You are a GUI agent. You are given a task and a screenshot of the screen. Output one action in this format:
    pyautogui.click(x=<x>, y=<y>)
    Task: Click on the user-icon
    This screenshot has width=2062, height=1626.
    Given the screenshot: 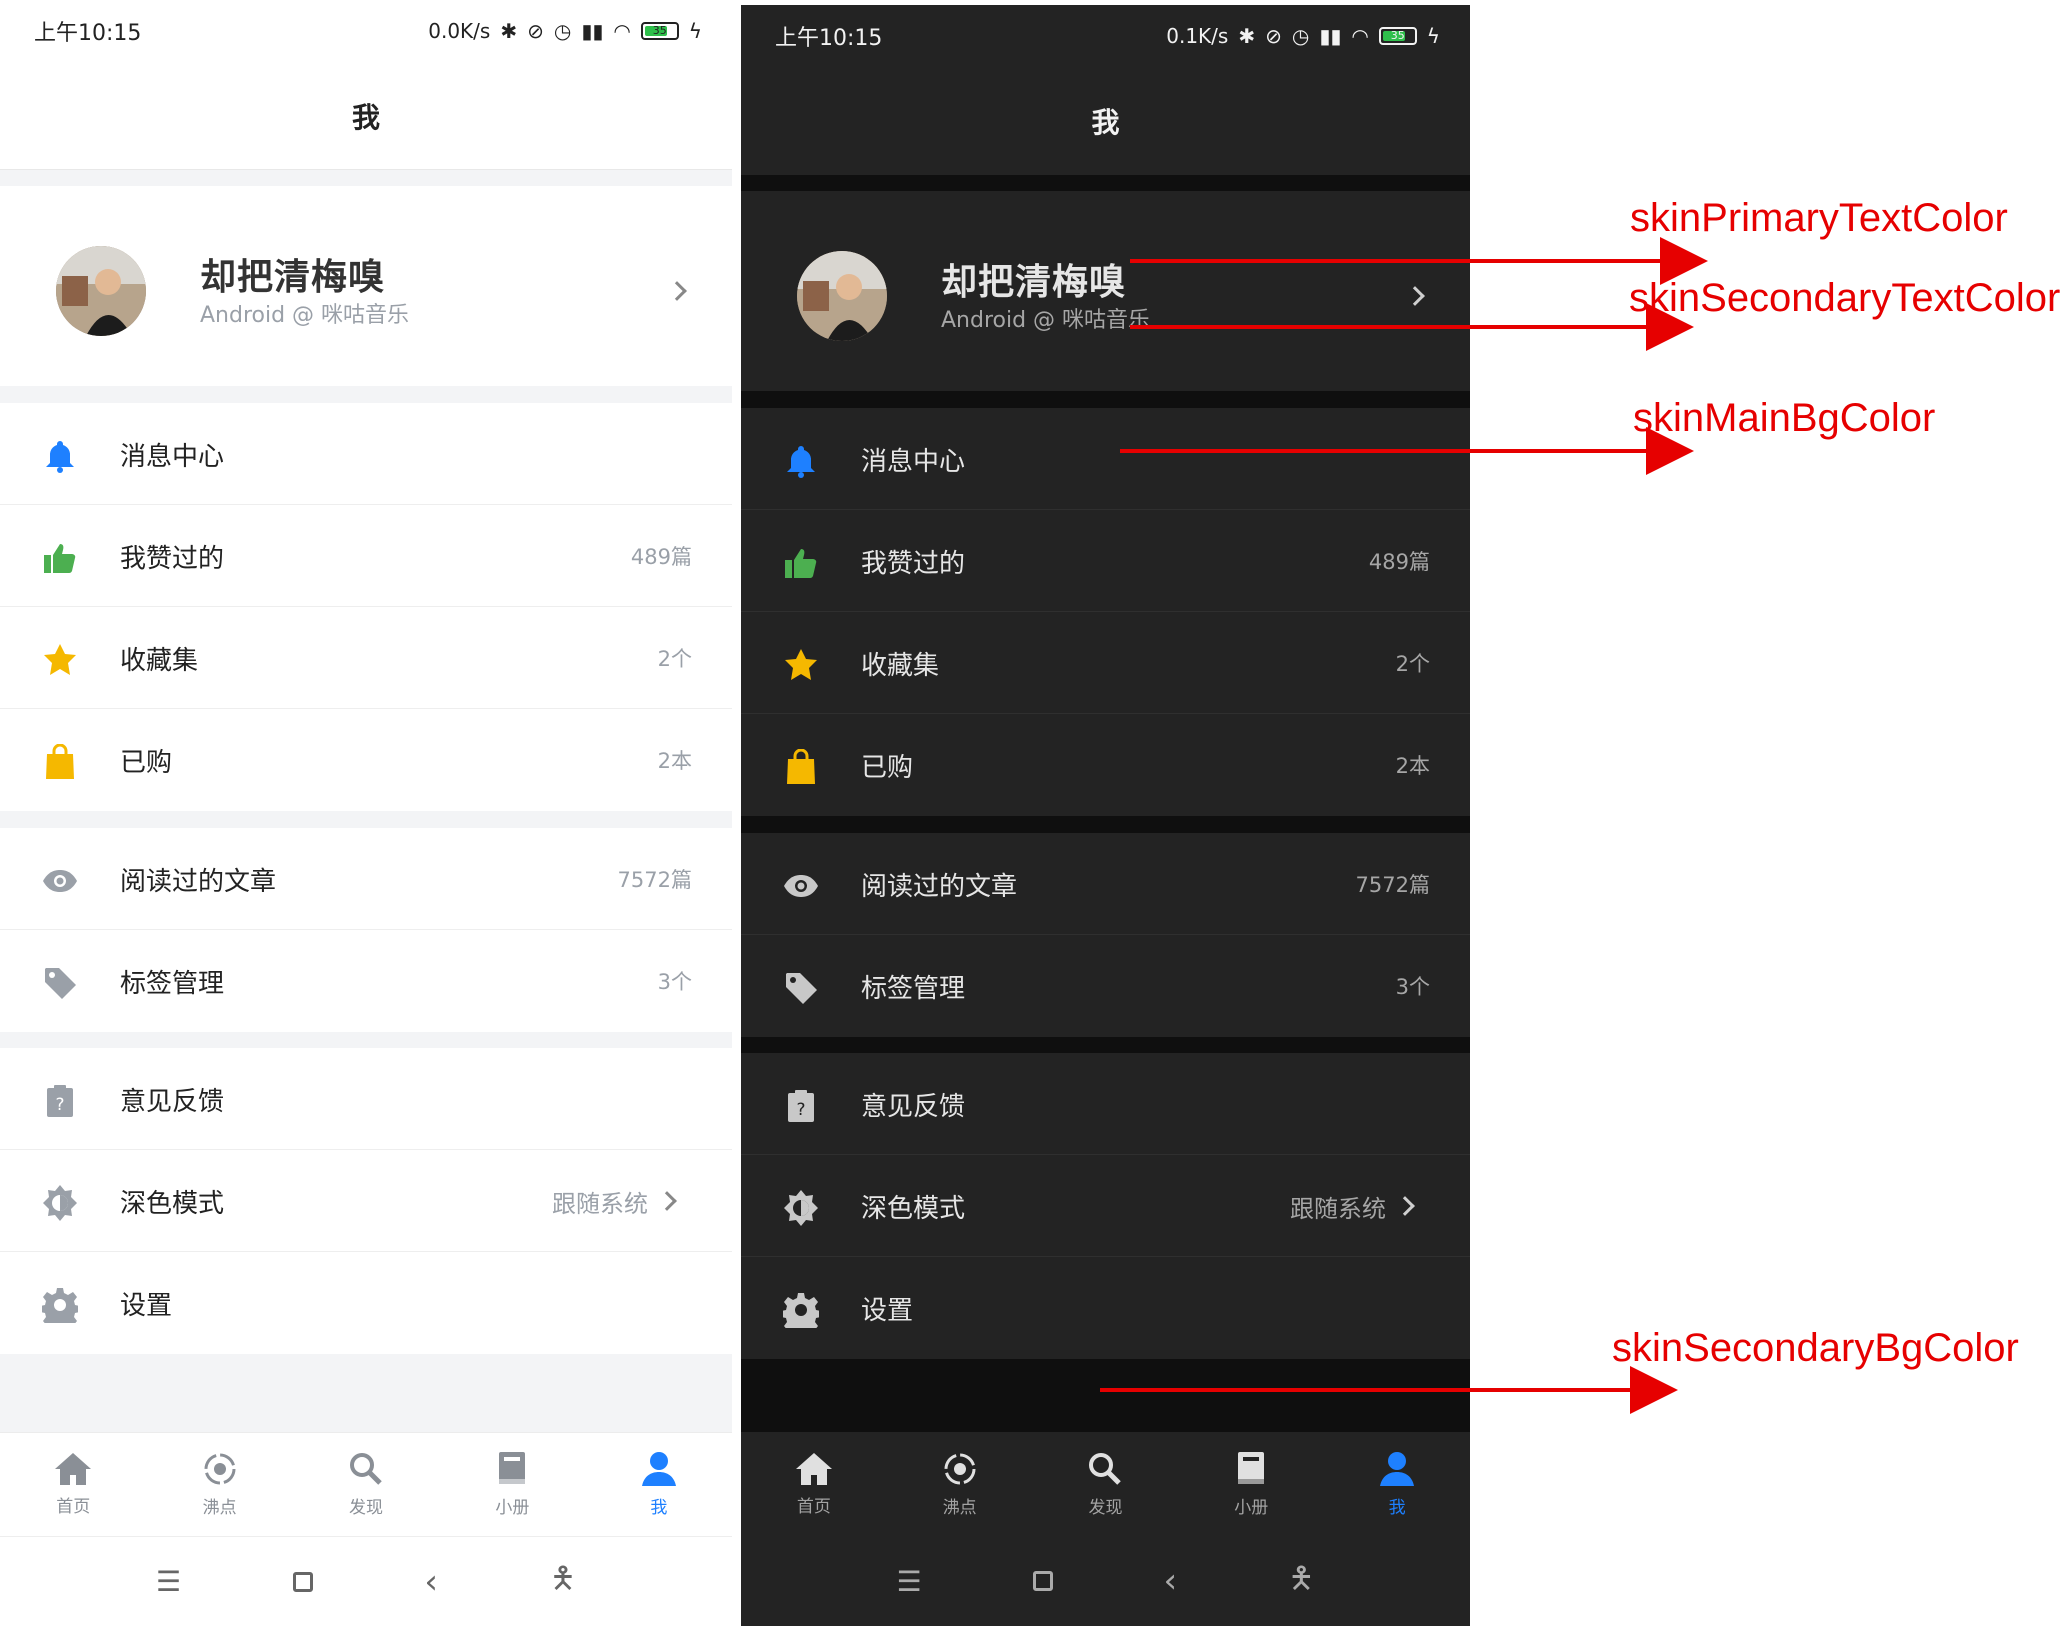 What is the action you would take?
    pyautogui.click(x=1397, y=1468)
    